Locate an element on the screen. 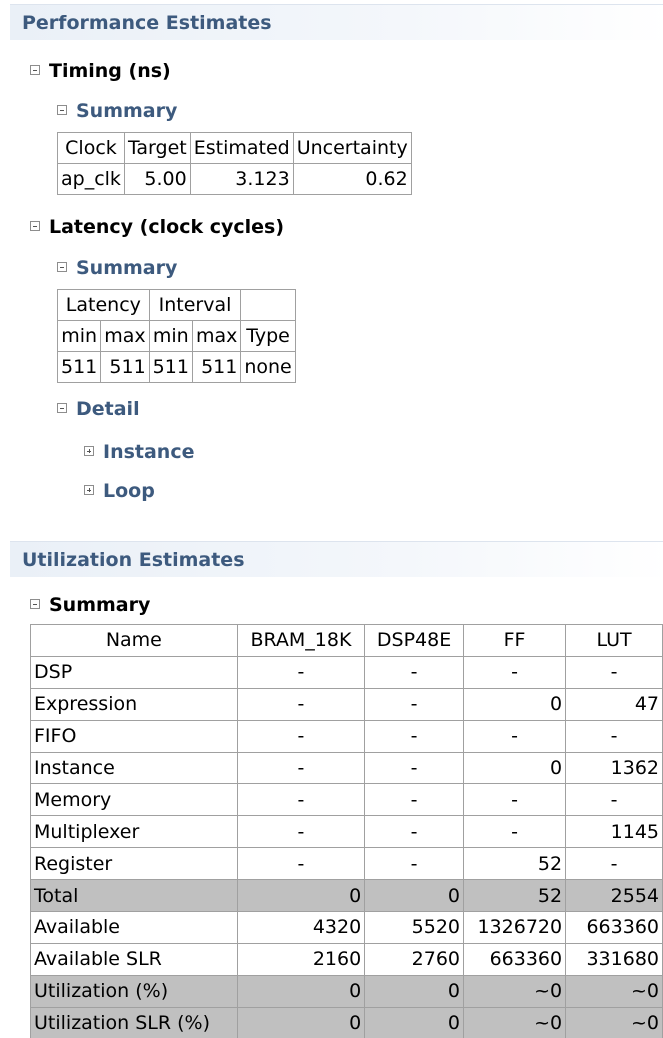 The image size is (663, 1038). performance-estimates-header: Performance Estimates is located at coordinates (336, 22).